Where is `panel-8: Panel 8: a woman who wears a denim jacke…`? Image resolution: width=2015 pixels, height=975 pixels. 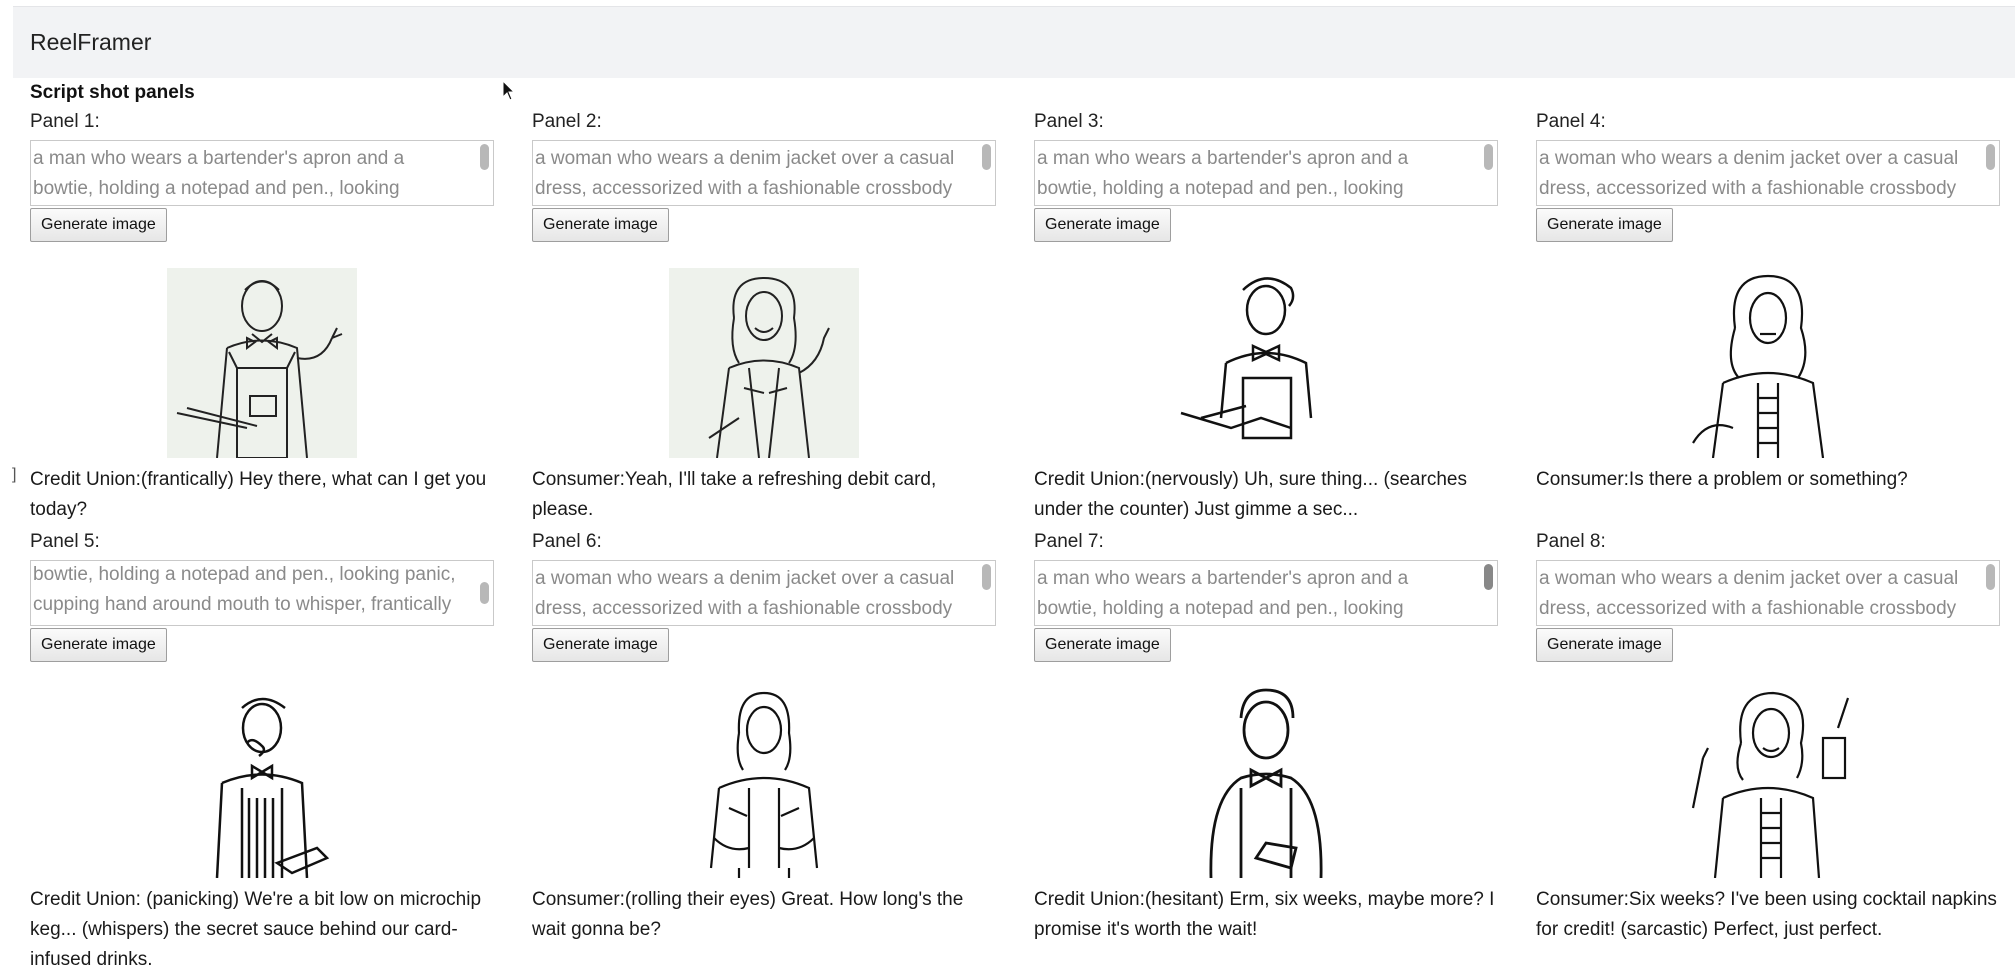 panel-8: Panel 8: a woman who wears a denim jacke… is located at coordinates (1768, 735).